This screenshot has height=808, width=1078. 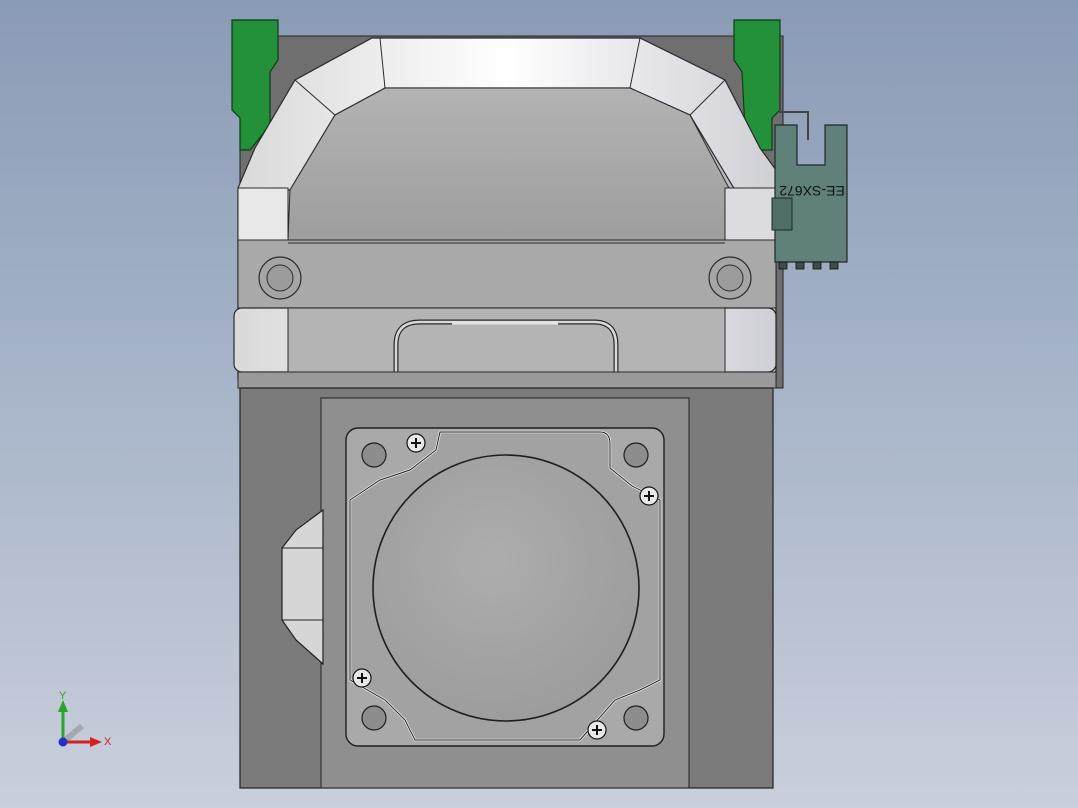 What do you see at coordinates (507, 274) in the screenshot?
I see `mid-band` at bounding box center [507, 274].